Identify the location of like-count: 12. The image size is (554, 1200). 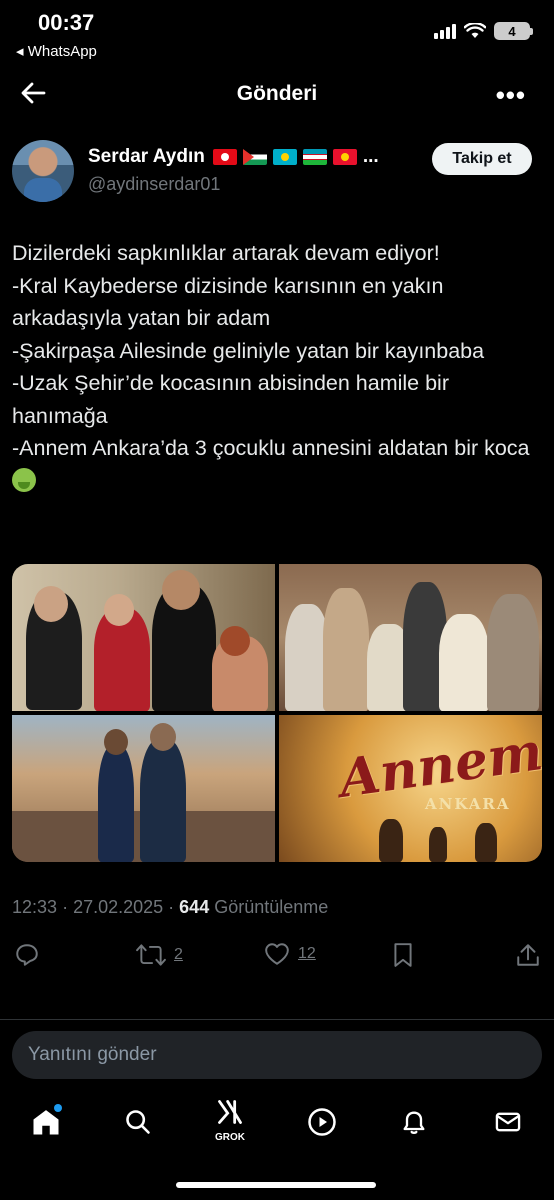
(307, 954).